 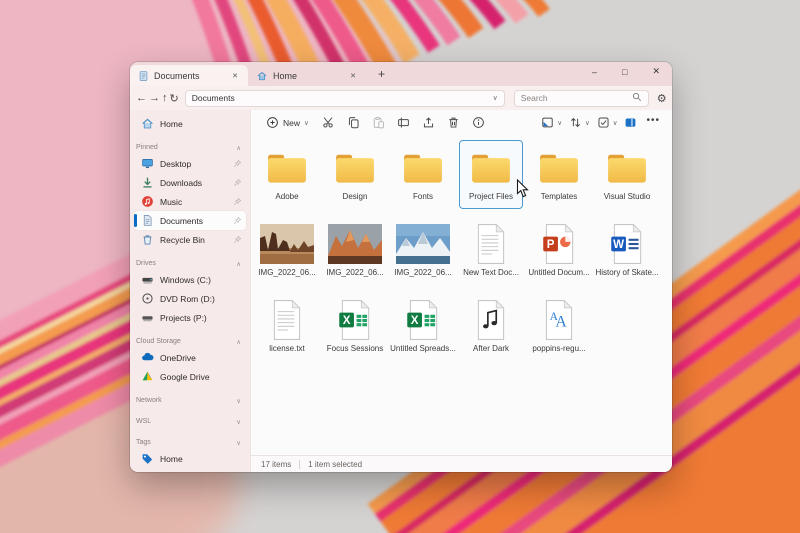 What do you see at coordinates (381, 74) in the screenshot?
I see `new-tab-button: +` at bounding box center [381, 74].